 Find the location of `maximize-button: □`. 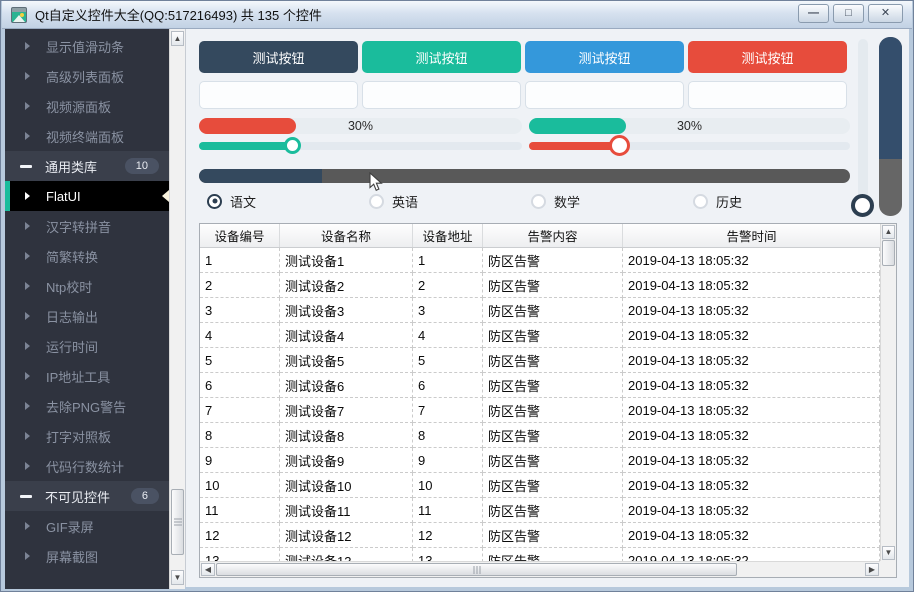

maximize-button: □ is located at coordinates (848, 13).